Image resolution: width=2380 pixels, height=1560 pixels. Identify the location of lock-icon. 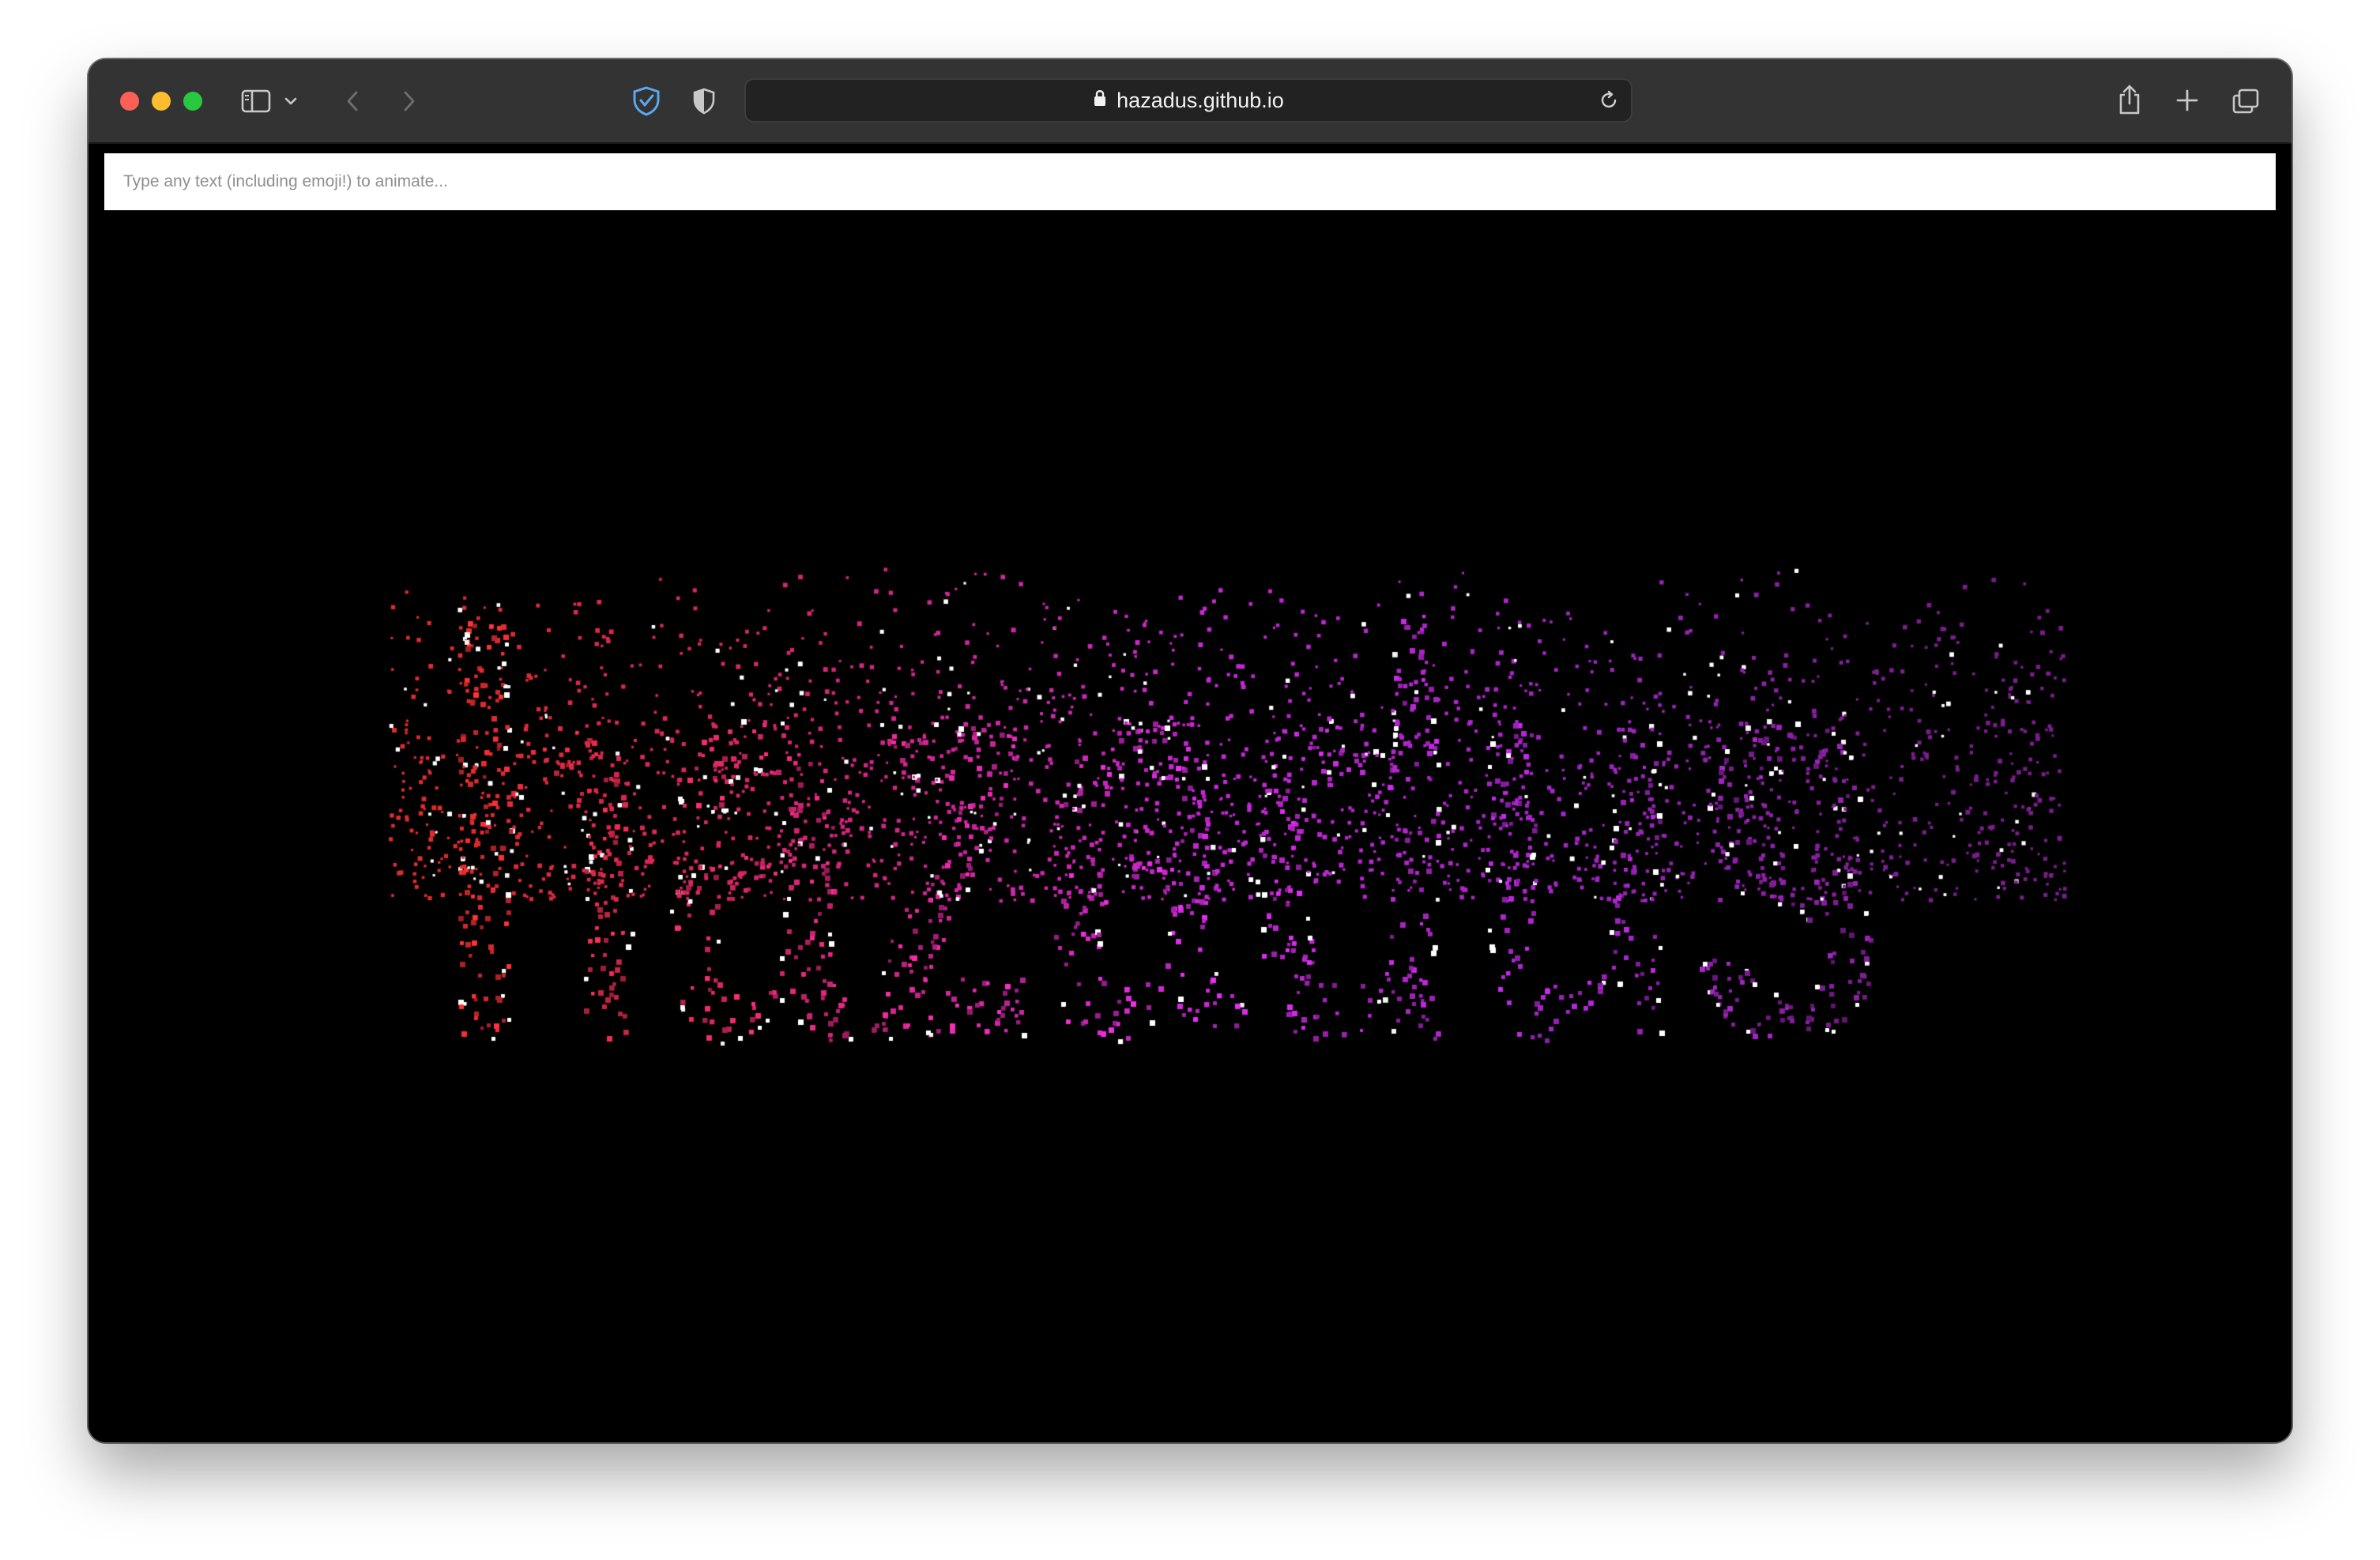
(1100, 101).